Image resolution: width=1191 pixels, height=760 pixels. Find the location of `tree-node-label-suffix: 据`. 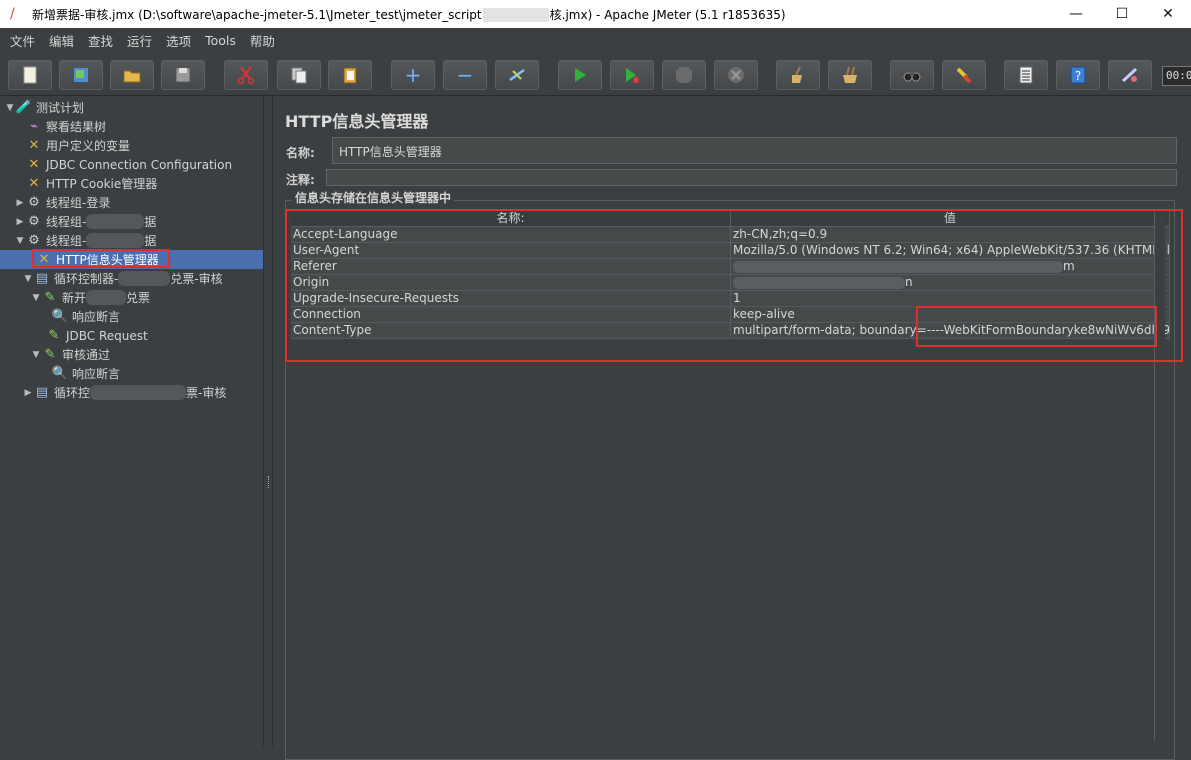

tree-node-label-suffix: 据 is located at coordinates (150, 222).